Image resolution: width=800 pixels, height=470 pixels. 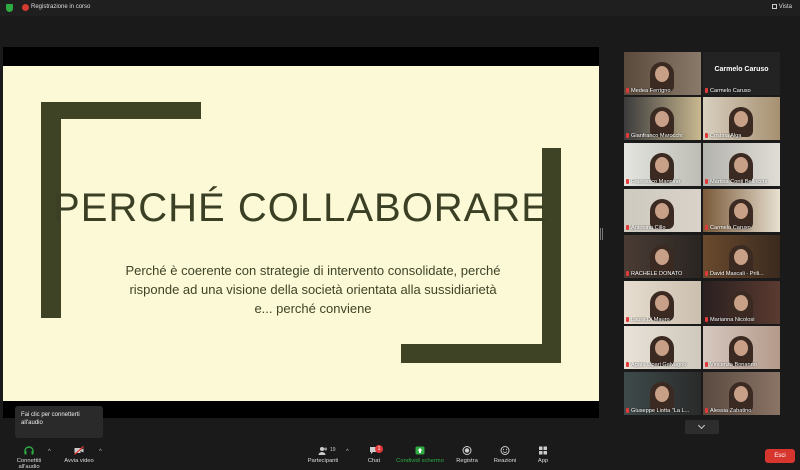 What do you see at coordinates (551, 255) in the screenshot?
I see `slide-frame-bottom-right-vertical` at bounding box center [551, 255].